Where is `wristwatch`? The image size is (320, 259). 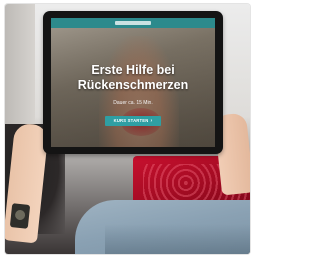 wristwatch is located at coordinates (20, 216).